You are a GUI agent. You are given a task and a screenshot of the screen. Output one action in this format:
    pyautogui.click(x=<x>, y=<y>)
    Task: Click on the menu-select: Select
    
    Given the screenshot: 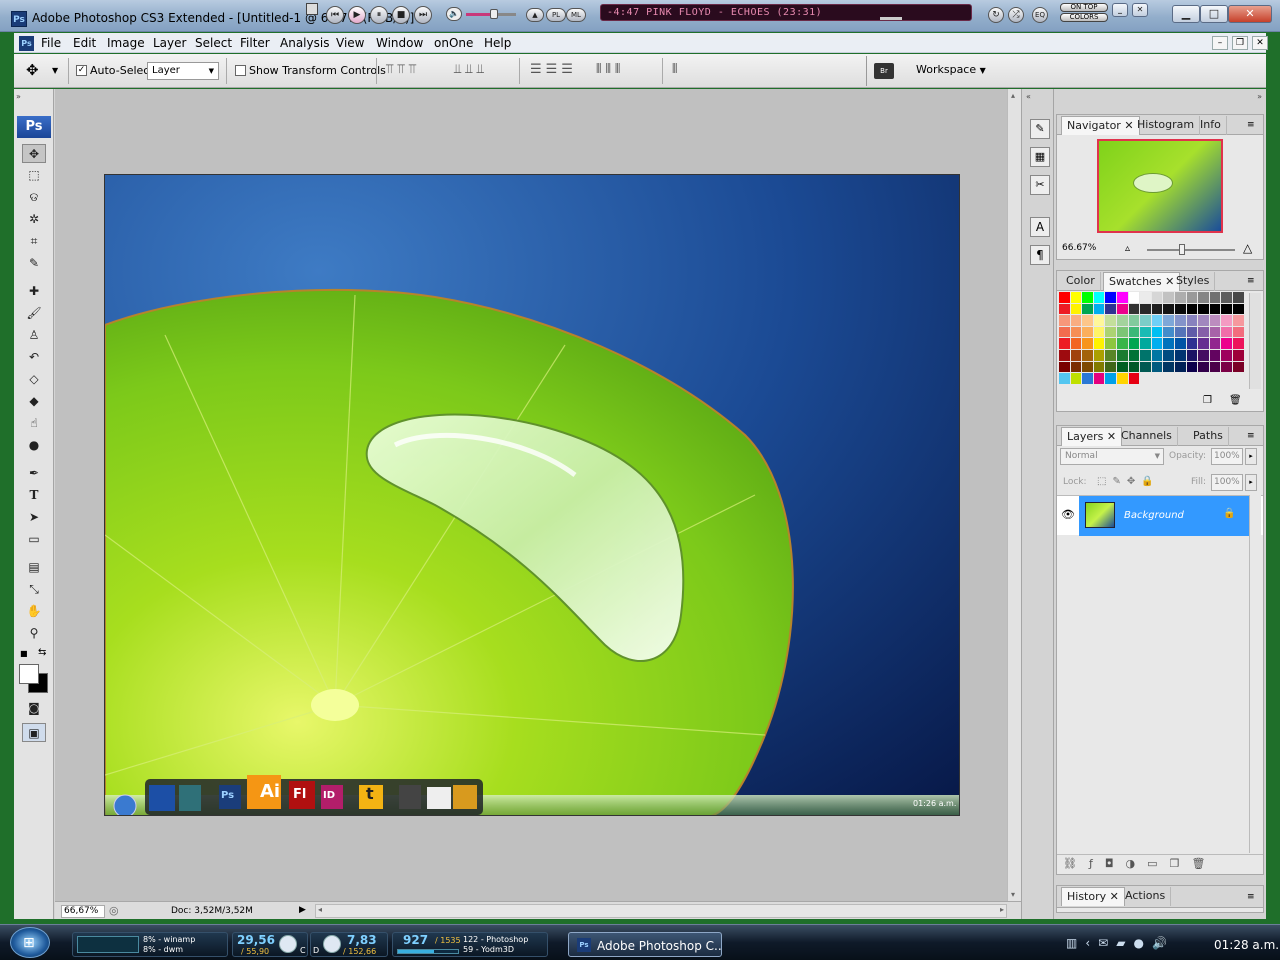 What is the action you would take?
    pyautogui.click(x=213, y=43)
    